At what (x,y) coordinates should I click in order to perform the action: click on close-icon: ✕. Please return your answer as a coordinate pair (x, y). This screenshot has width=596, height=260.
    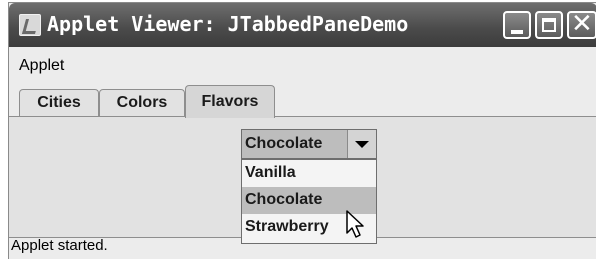
    Looking at the image, I should click on (582, 24).